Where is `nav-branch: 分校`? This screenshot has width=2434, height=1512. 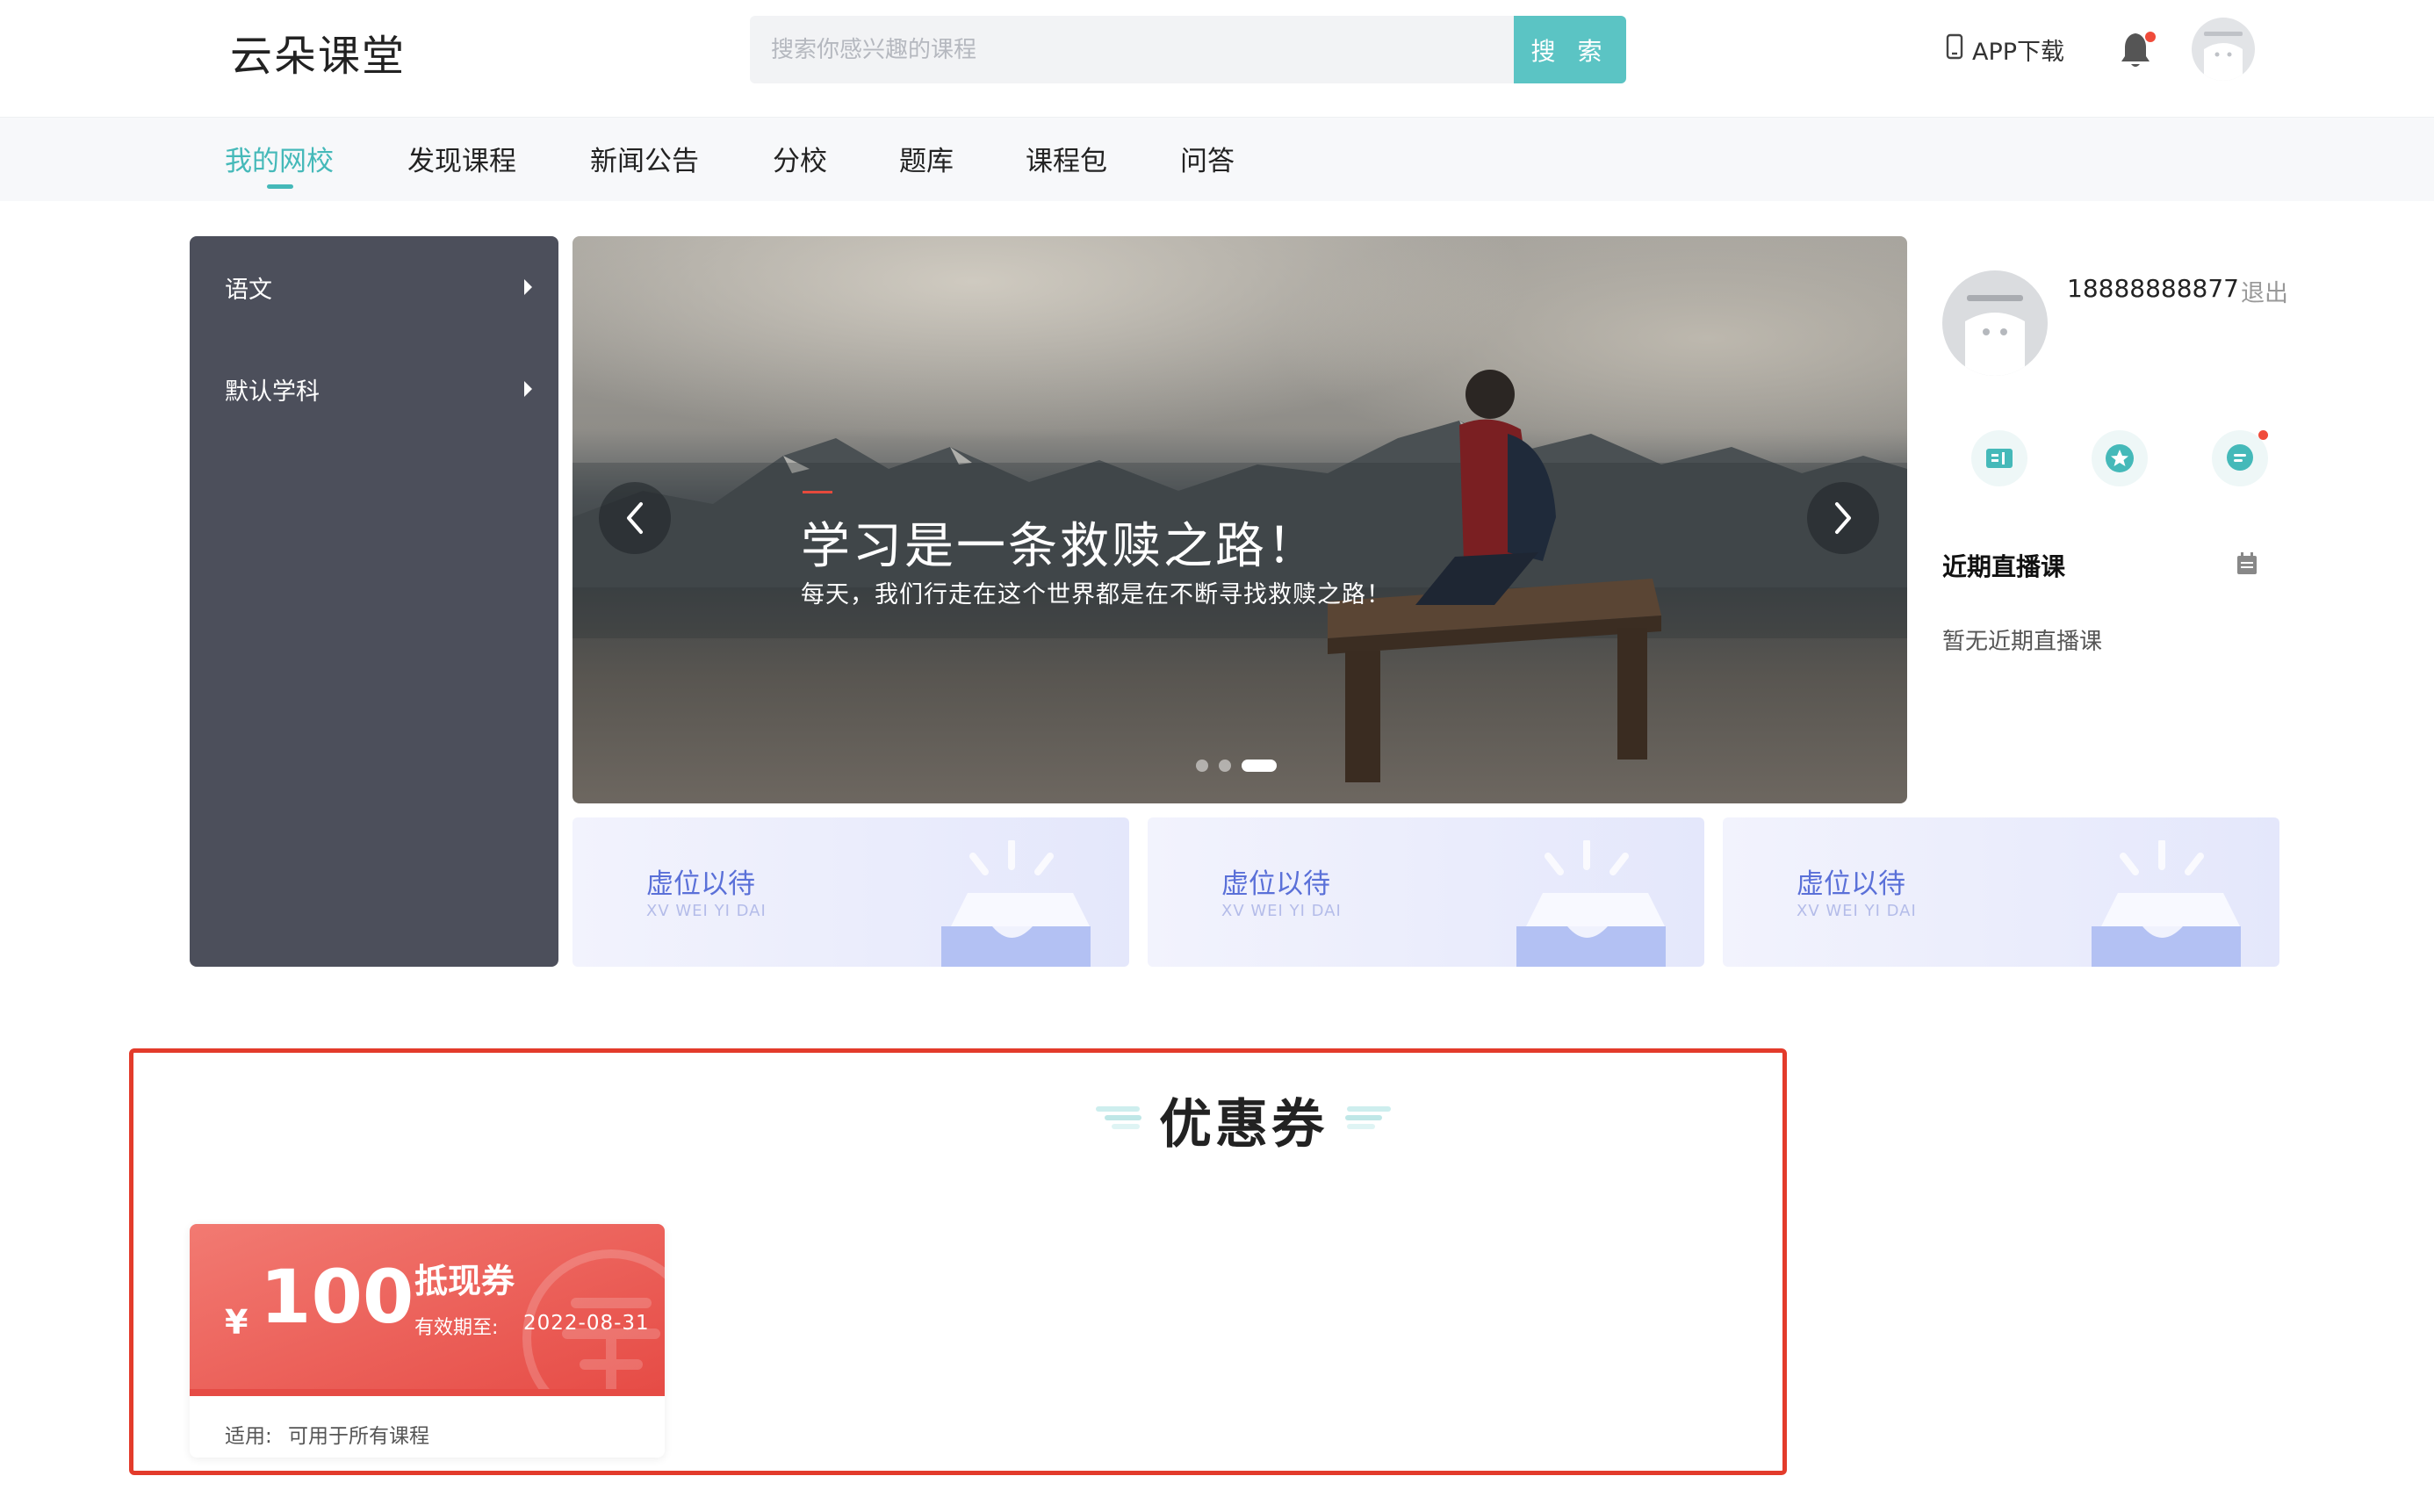
nav-branch: 分校 is located at coordinates (800, 158).